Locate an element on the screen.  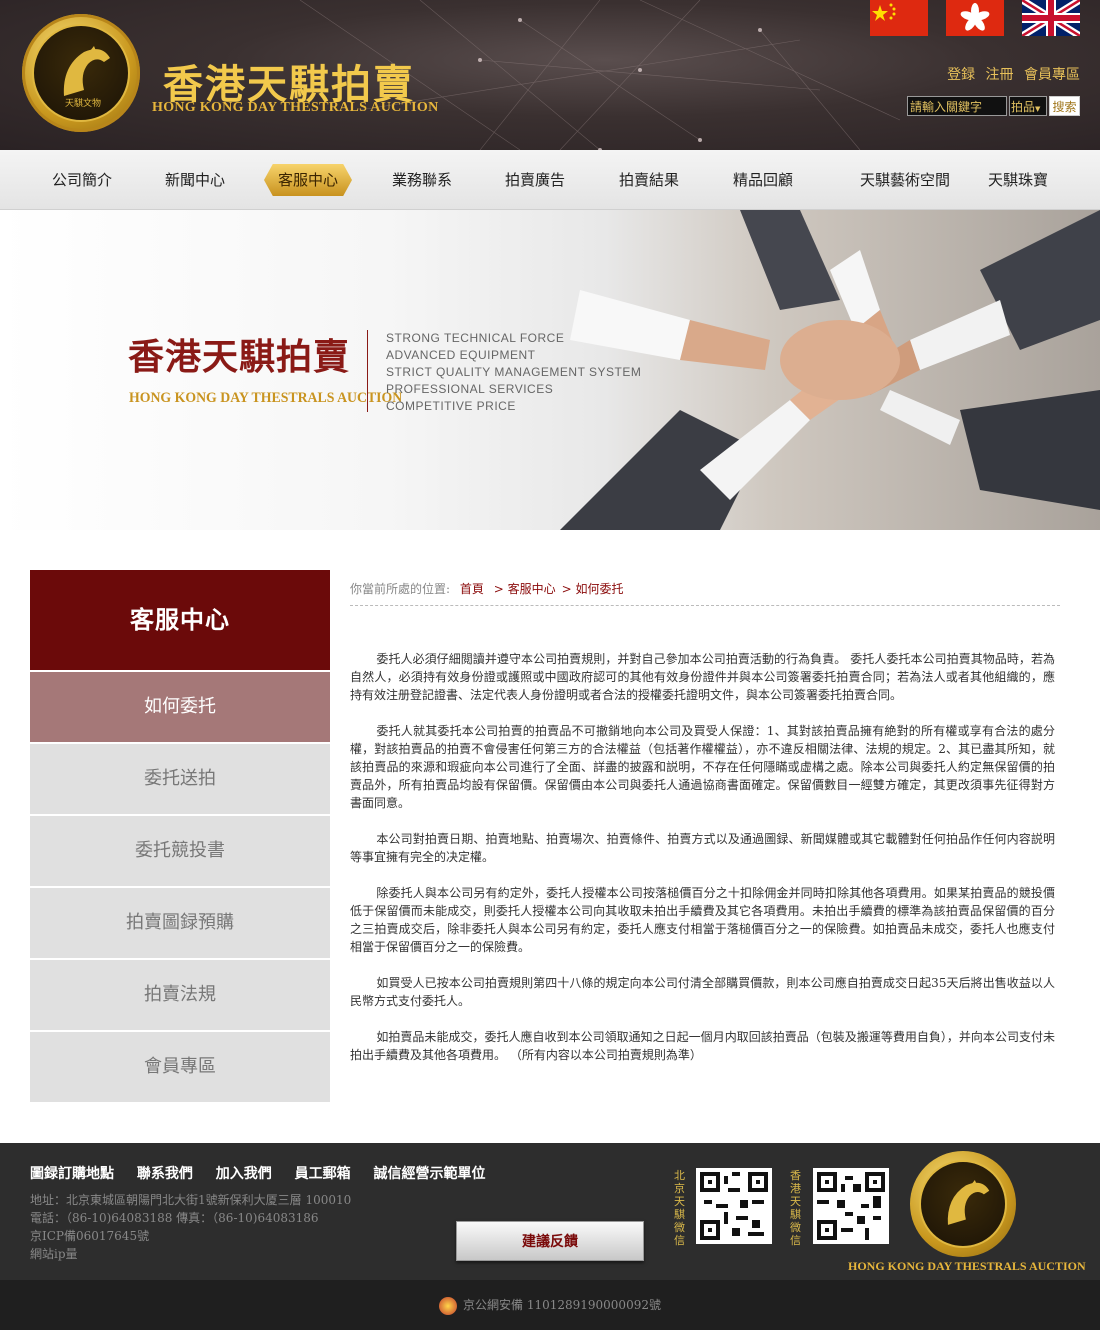
coin-text: 天騏文物 is located at coordinates (83, 103).